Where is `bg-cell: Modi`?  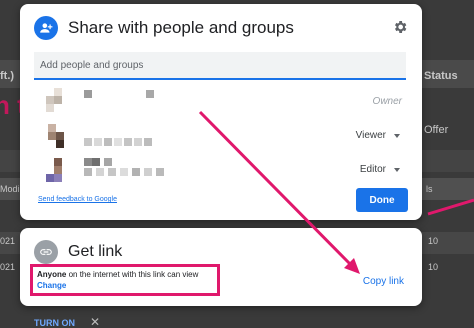 bg-cell: Modi is located at coordinates (10, 189).